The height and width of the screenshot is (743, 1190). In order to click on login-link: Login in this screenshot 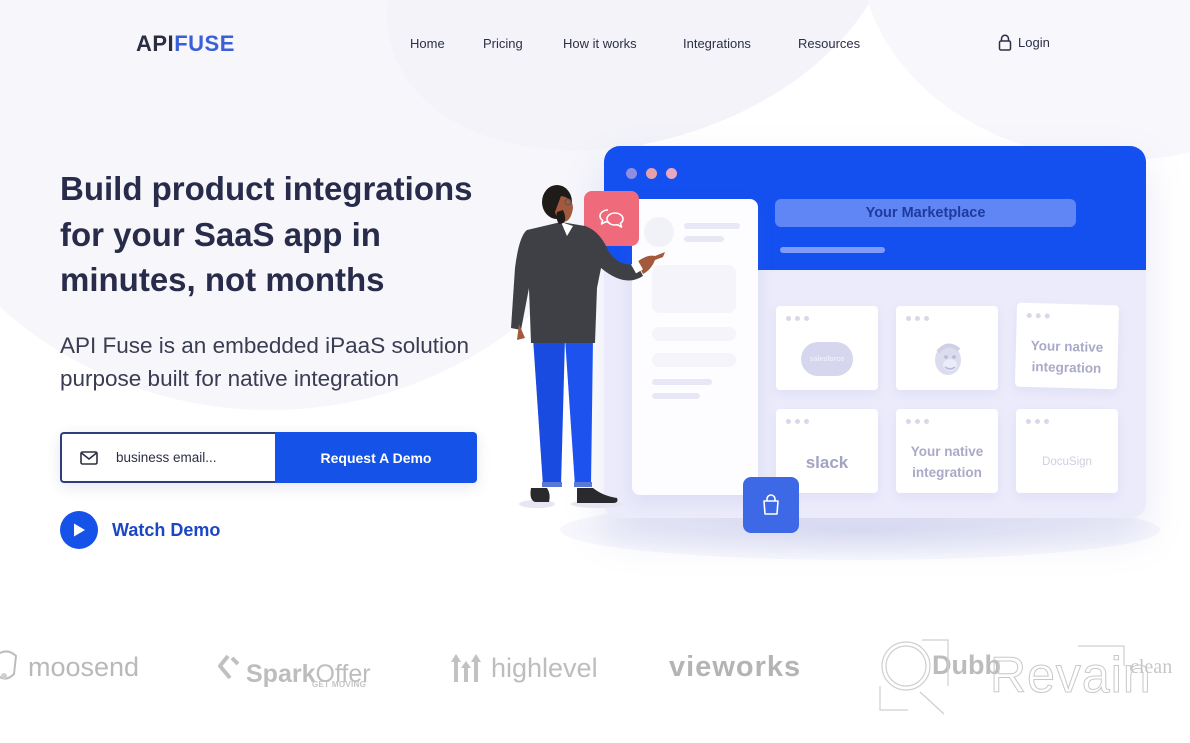, I will do `click(1024, 42)`.